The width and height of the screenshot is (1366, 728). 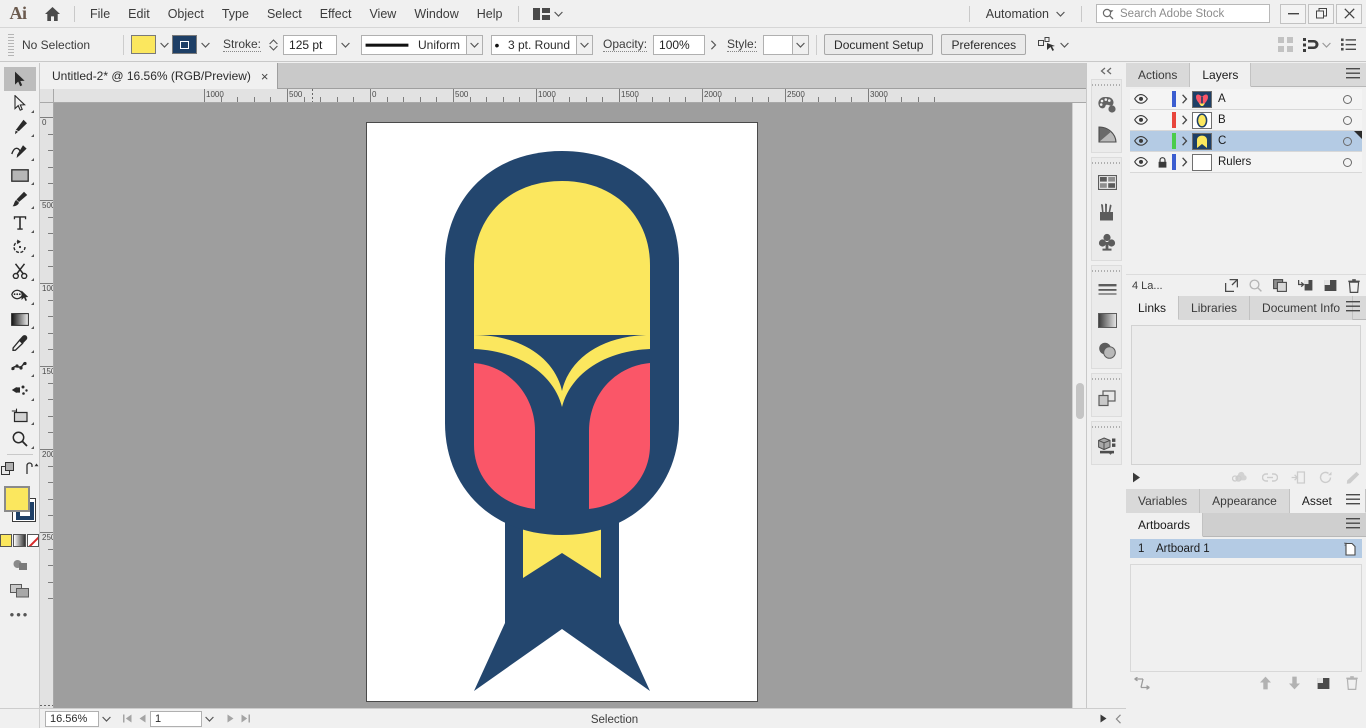 I want to click on opacity-expand-icon, so click(x=713, y=44).